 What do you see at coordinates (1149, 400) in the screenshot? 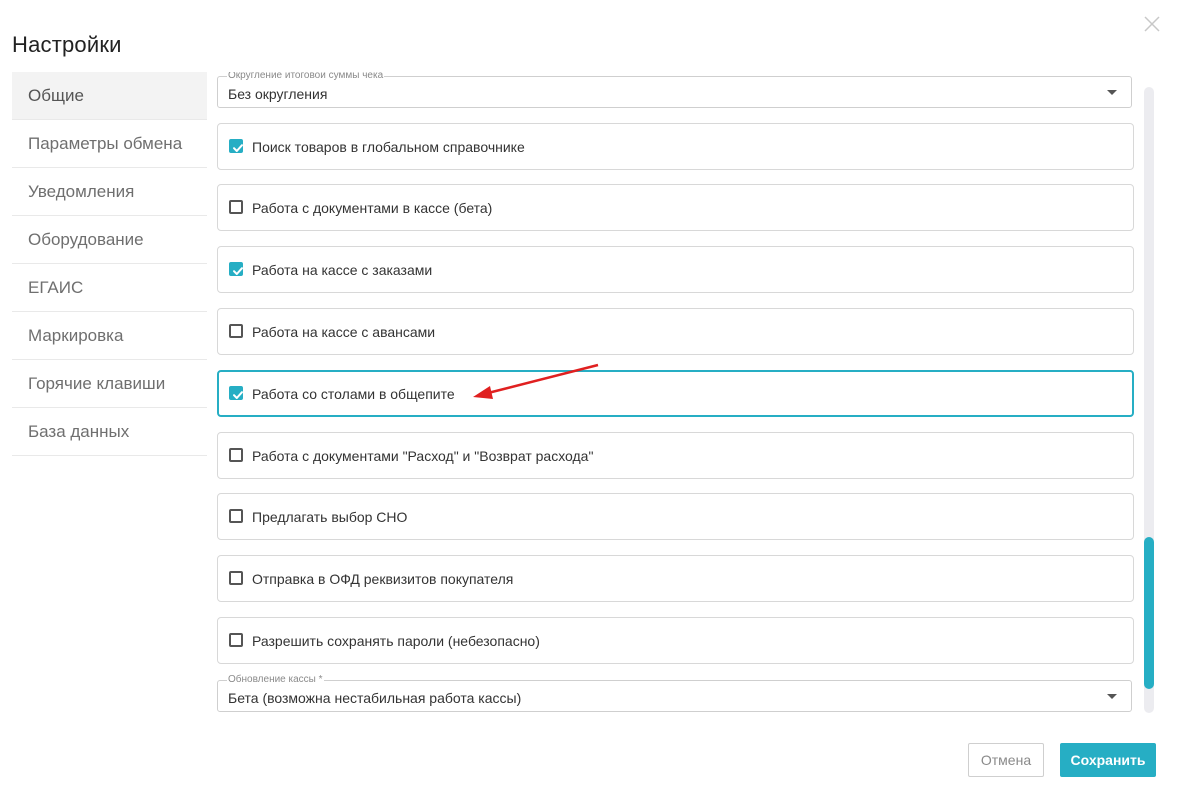
I see `scrollbar-track` at bounding box center [1149, 400].